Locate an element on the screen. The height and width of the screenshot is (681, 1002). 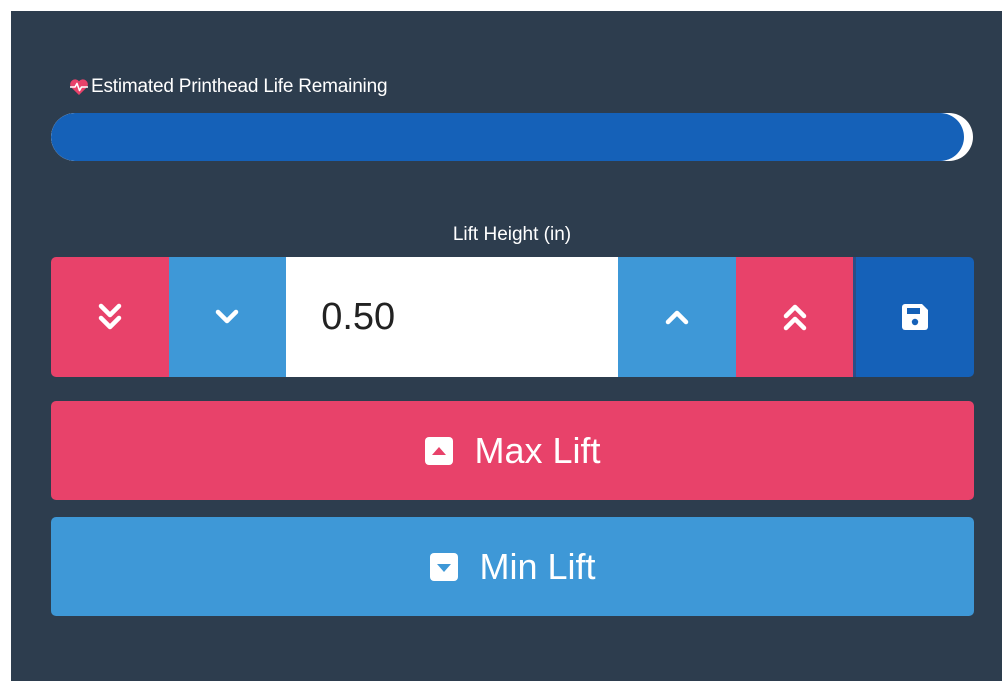
caret-square-up-icon is located at coordinates (439, 450).